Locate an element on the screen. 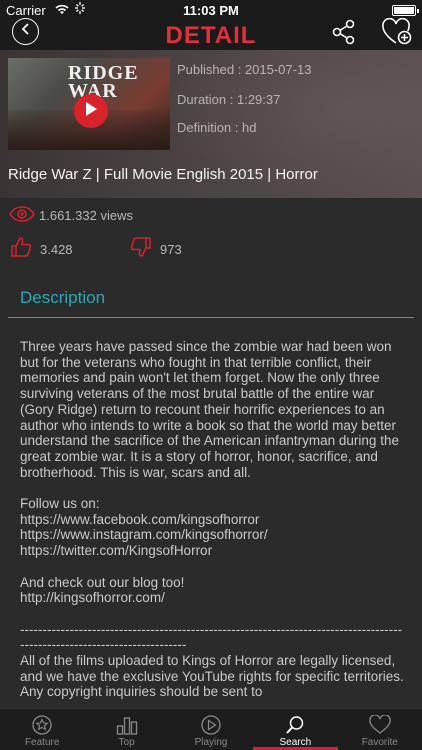 The width and height of the screenshot is (422, 750). play-icon is located at coordinates (91, 111).